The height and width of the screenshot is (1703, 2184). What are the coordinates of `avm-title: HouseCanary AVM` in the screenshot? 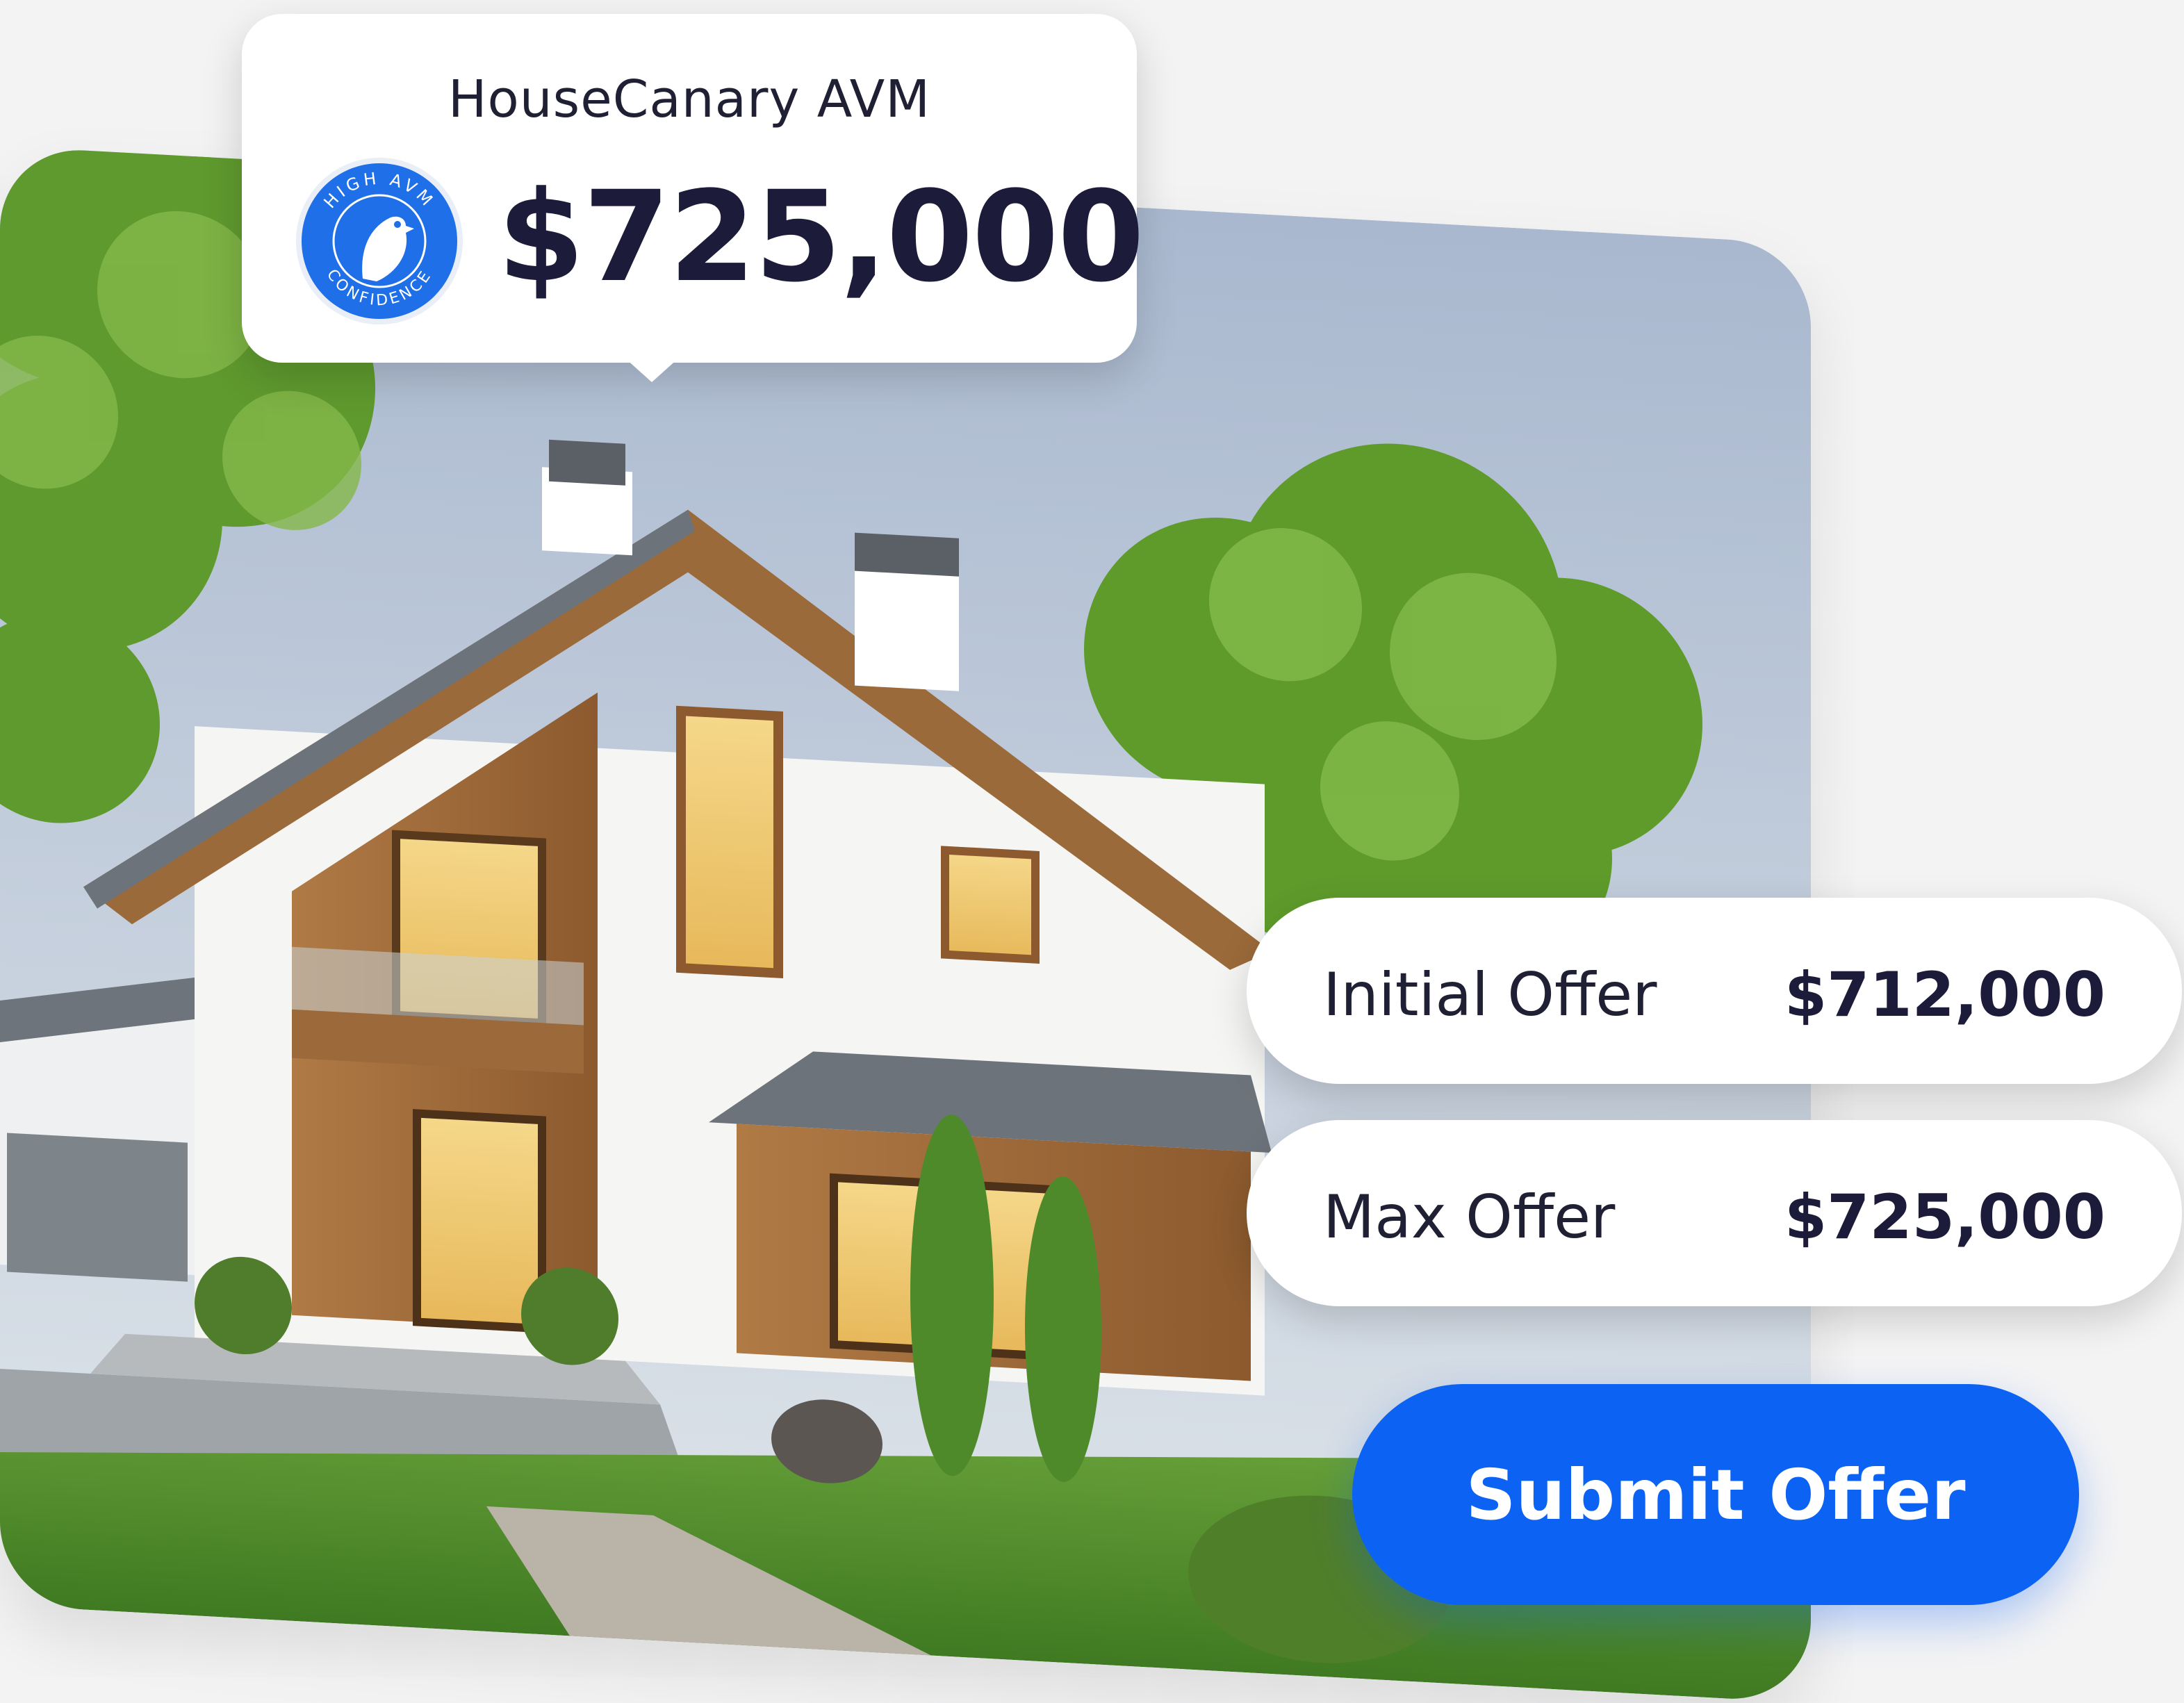 It's located at (689, 99).